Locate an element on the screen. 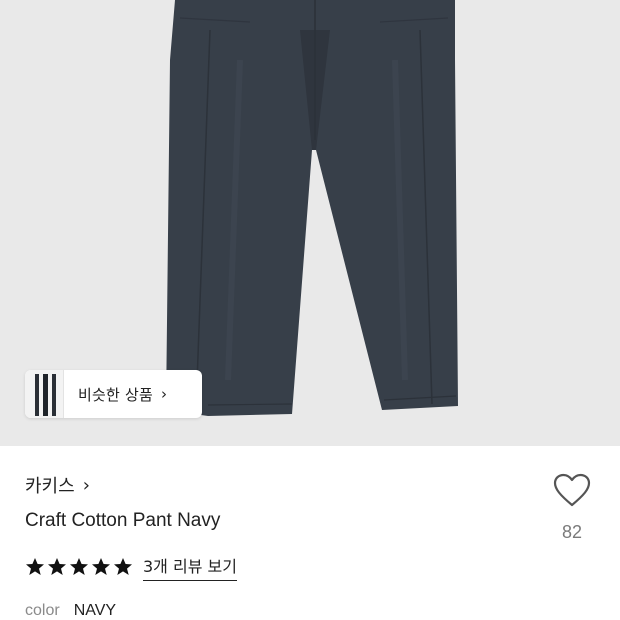  brand-link: 카키스 › is located at coordinates (57, 485).